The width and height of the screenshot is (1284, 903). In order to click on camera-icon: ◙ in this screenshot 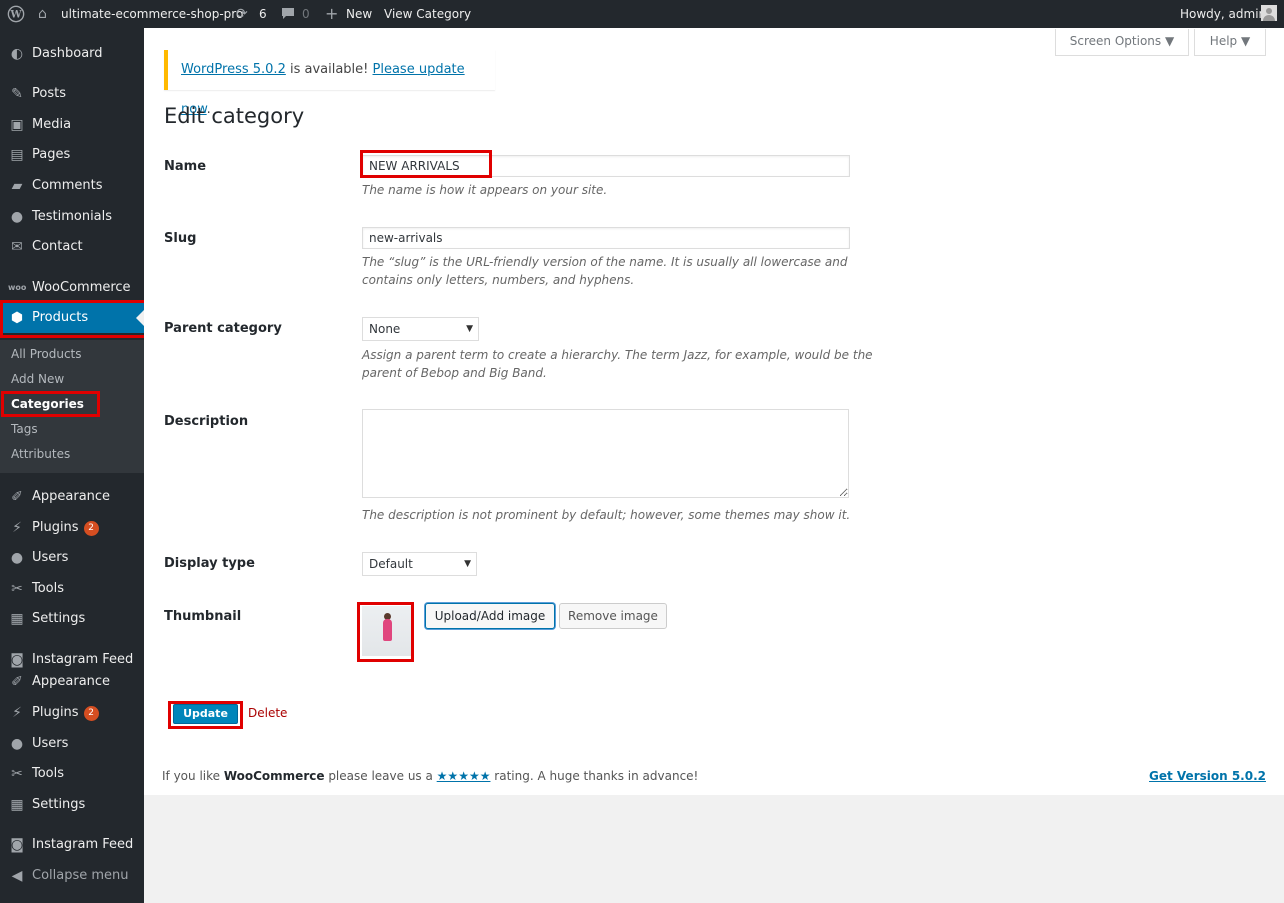, I will do `click(17, 845)`.